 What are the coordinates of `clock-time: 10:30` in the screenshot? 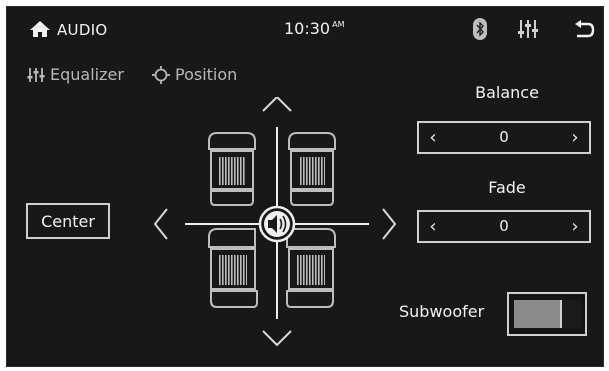 It's located at (307, 28).